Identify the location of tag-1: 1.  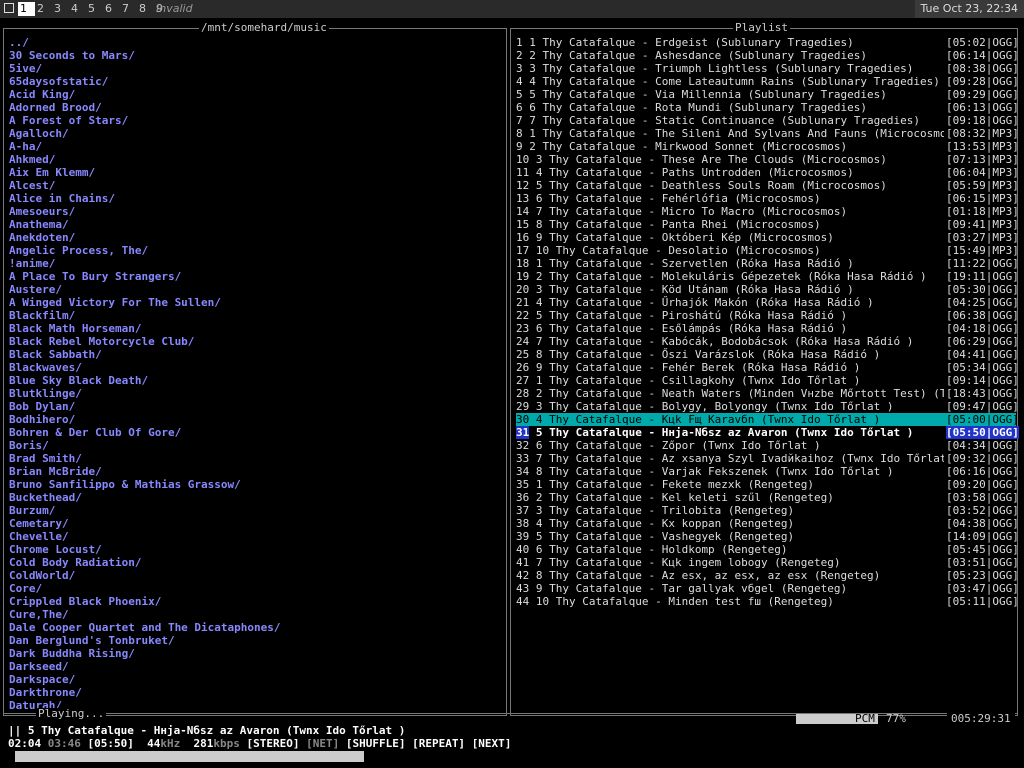
(26, 9).